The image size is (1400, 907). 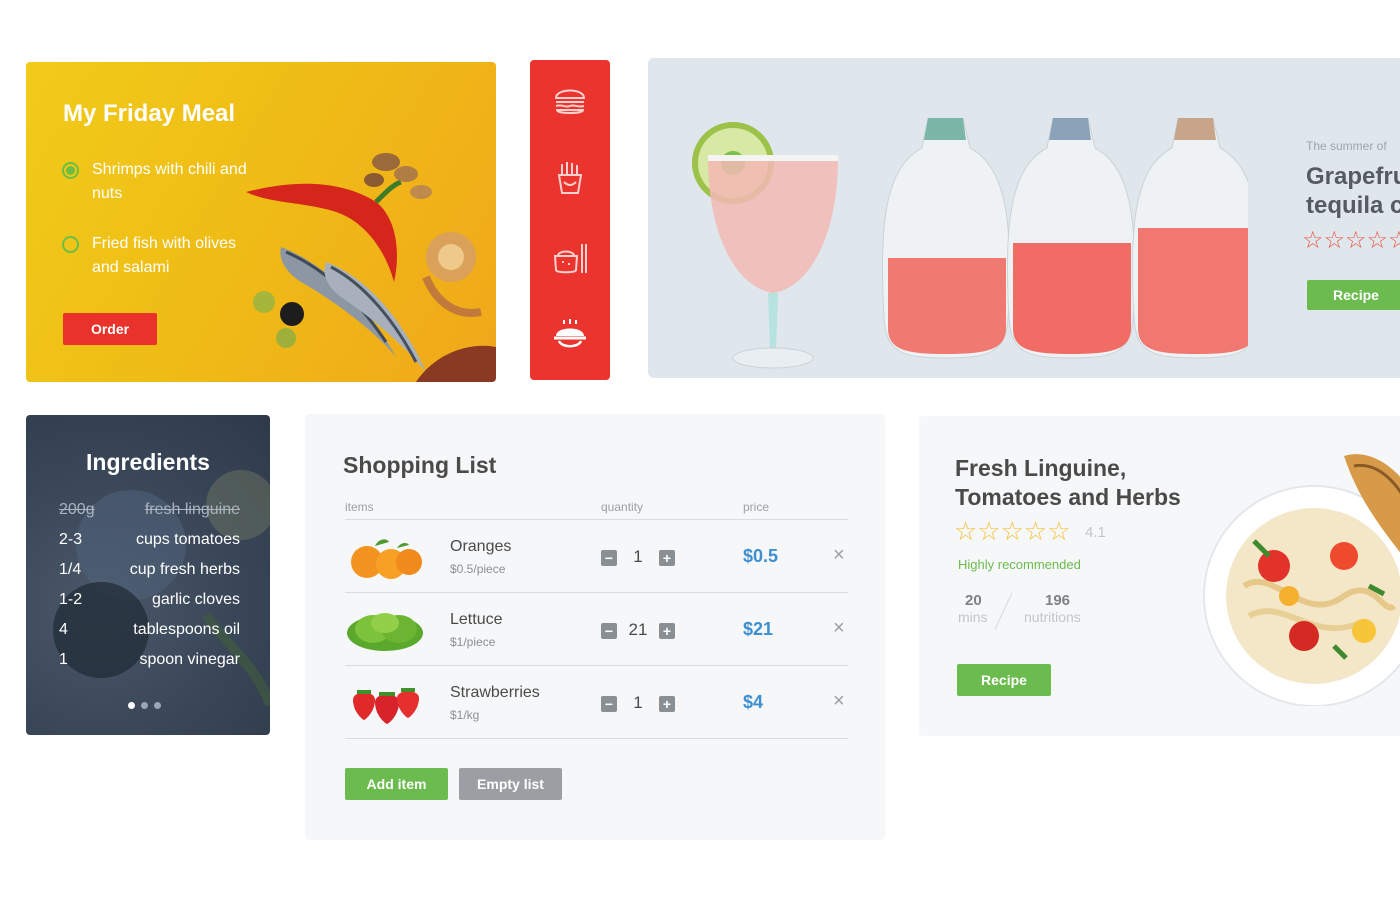 What do you see at coordinates (184, 569) in the screenshot?
I see `ingredient-name: cup fresh herbs` at bounding box center [184, 569].